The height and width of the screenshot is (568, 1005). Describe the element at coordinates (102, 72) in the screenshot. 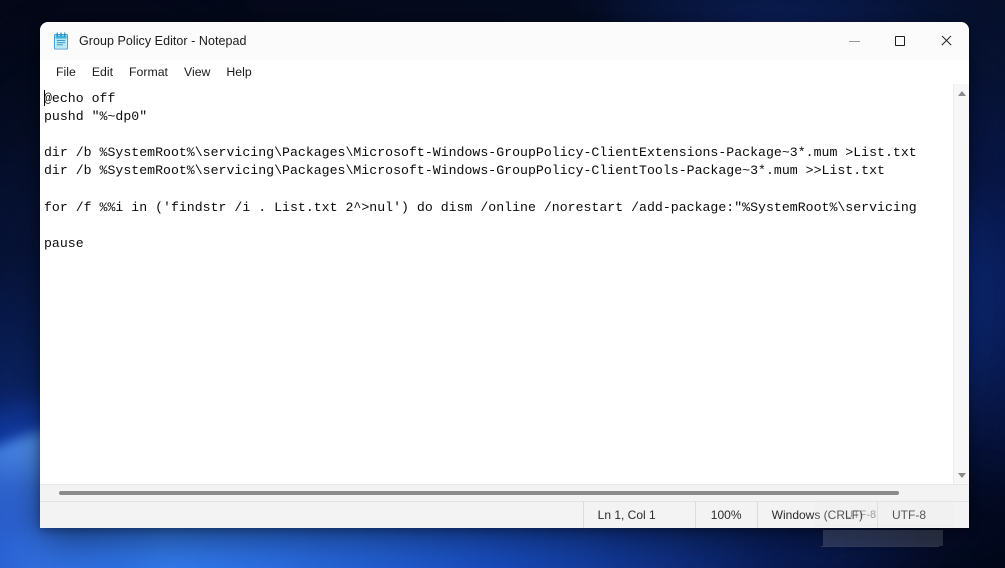

I see `menu-item-edit: Edit` at that location.